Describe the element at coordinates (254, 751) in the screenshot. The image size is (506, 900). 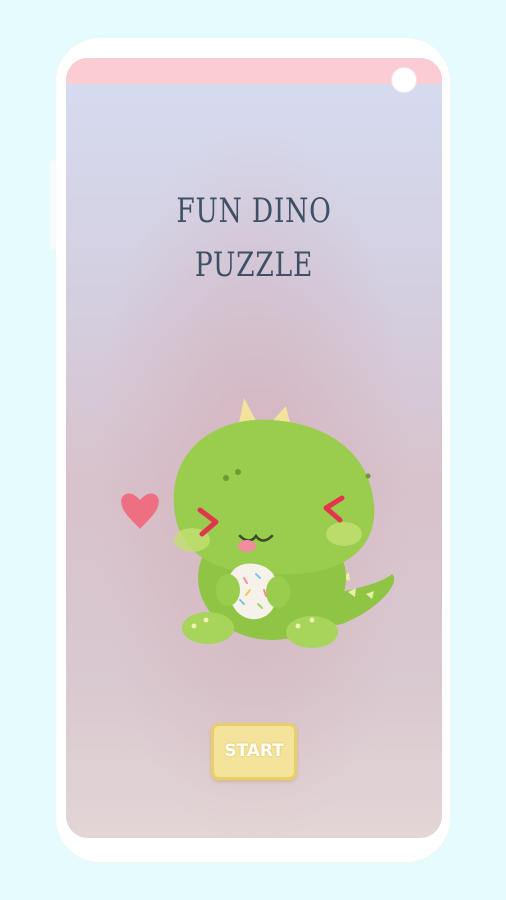
I see `start-button: START` at that location.